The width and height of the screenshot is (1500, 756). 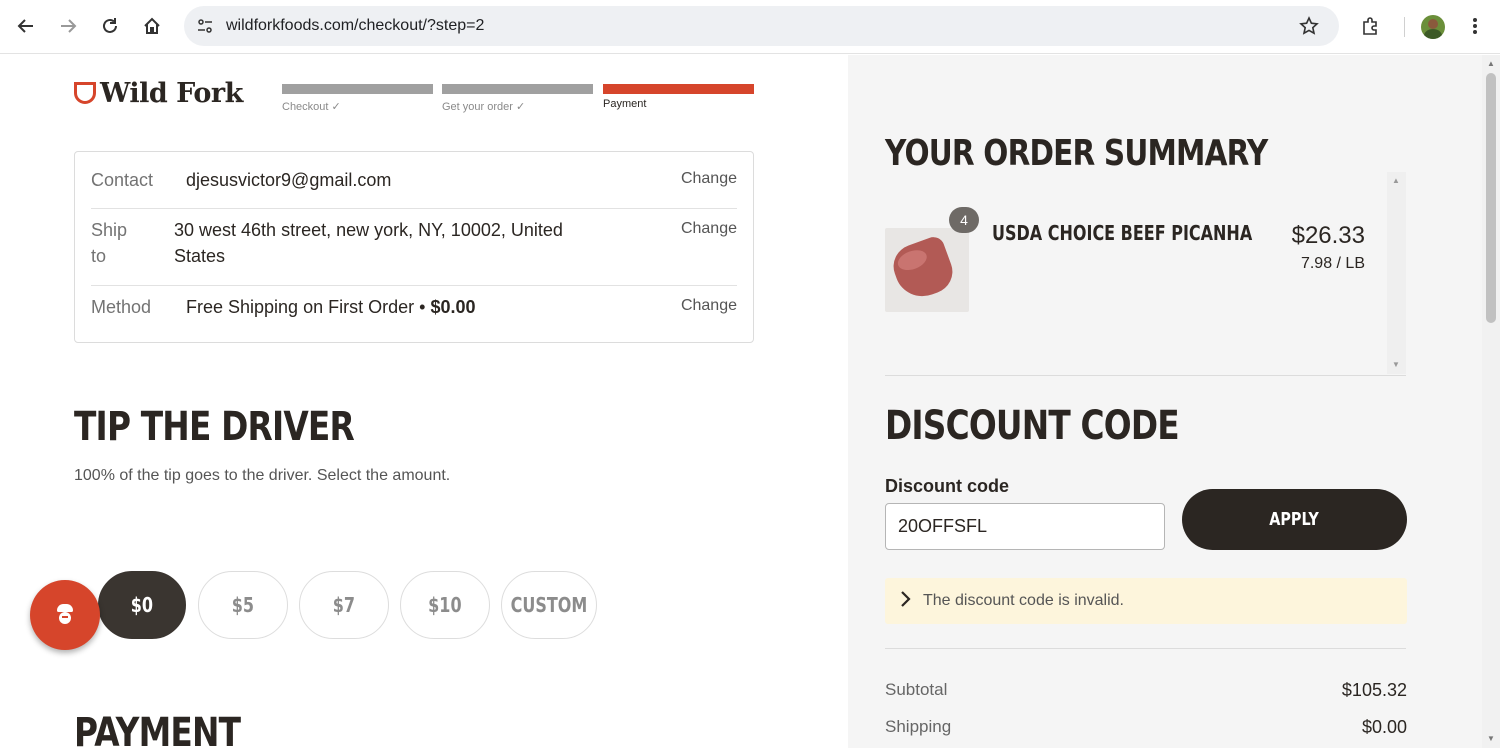 I want to click on product-price: $26.33, so click(x=1328, y=235).